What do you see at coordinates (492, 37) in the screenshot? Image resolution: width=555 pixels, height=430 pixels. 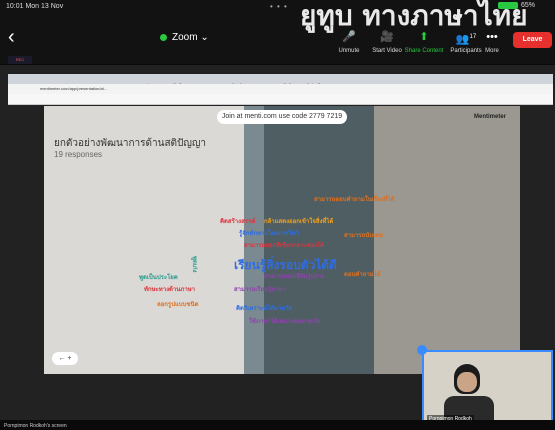 I see `more-icon: •••` at bounding box center [492, 37].